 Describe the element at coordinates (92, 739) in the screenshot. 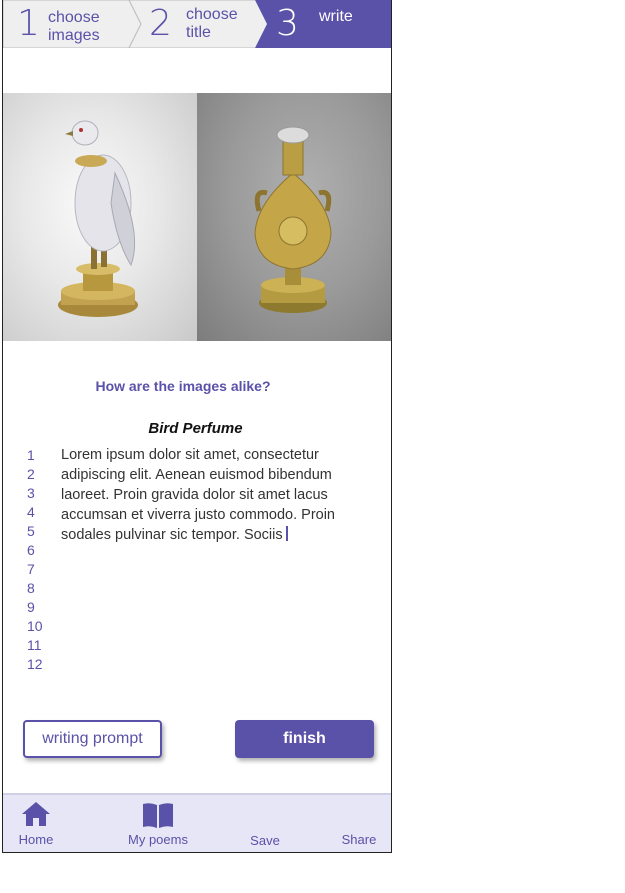

I see `writing-prompt-button: writing prompt` at that location.